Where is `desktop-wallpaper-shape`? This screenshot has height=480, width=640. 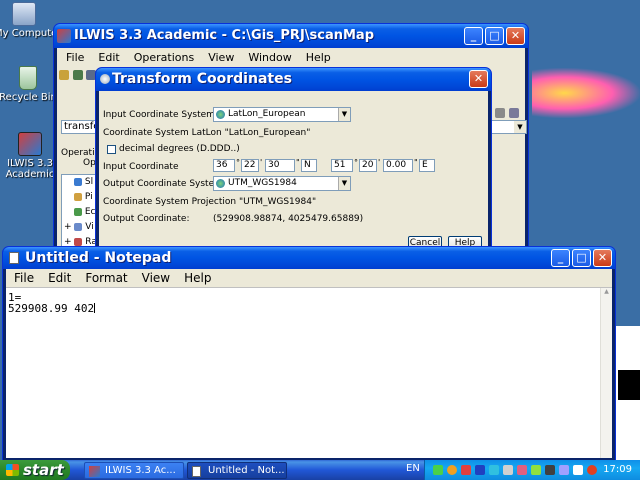
desktop-wallpaper-shape is located at coordinates (629, 385).